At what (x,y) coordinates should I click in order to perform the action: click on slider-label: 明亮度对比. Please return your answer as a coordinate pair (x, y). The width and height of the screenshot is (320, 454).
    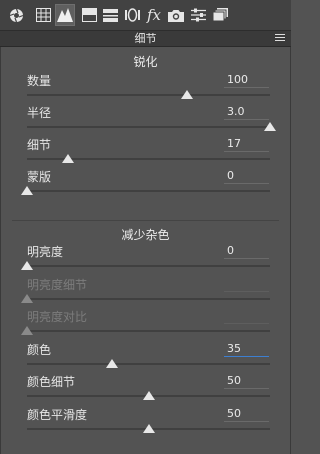
    Looking at the image, I should click on (57, 317).